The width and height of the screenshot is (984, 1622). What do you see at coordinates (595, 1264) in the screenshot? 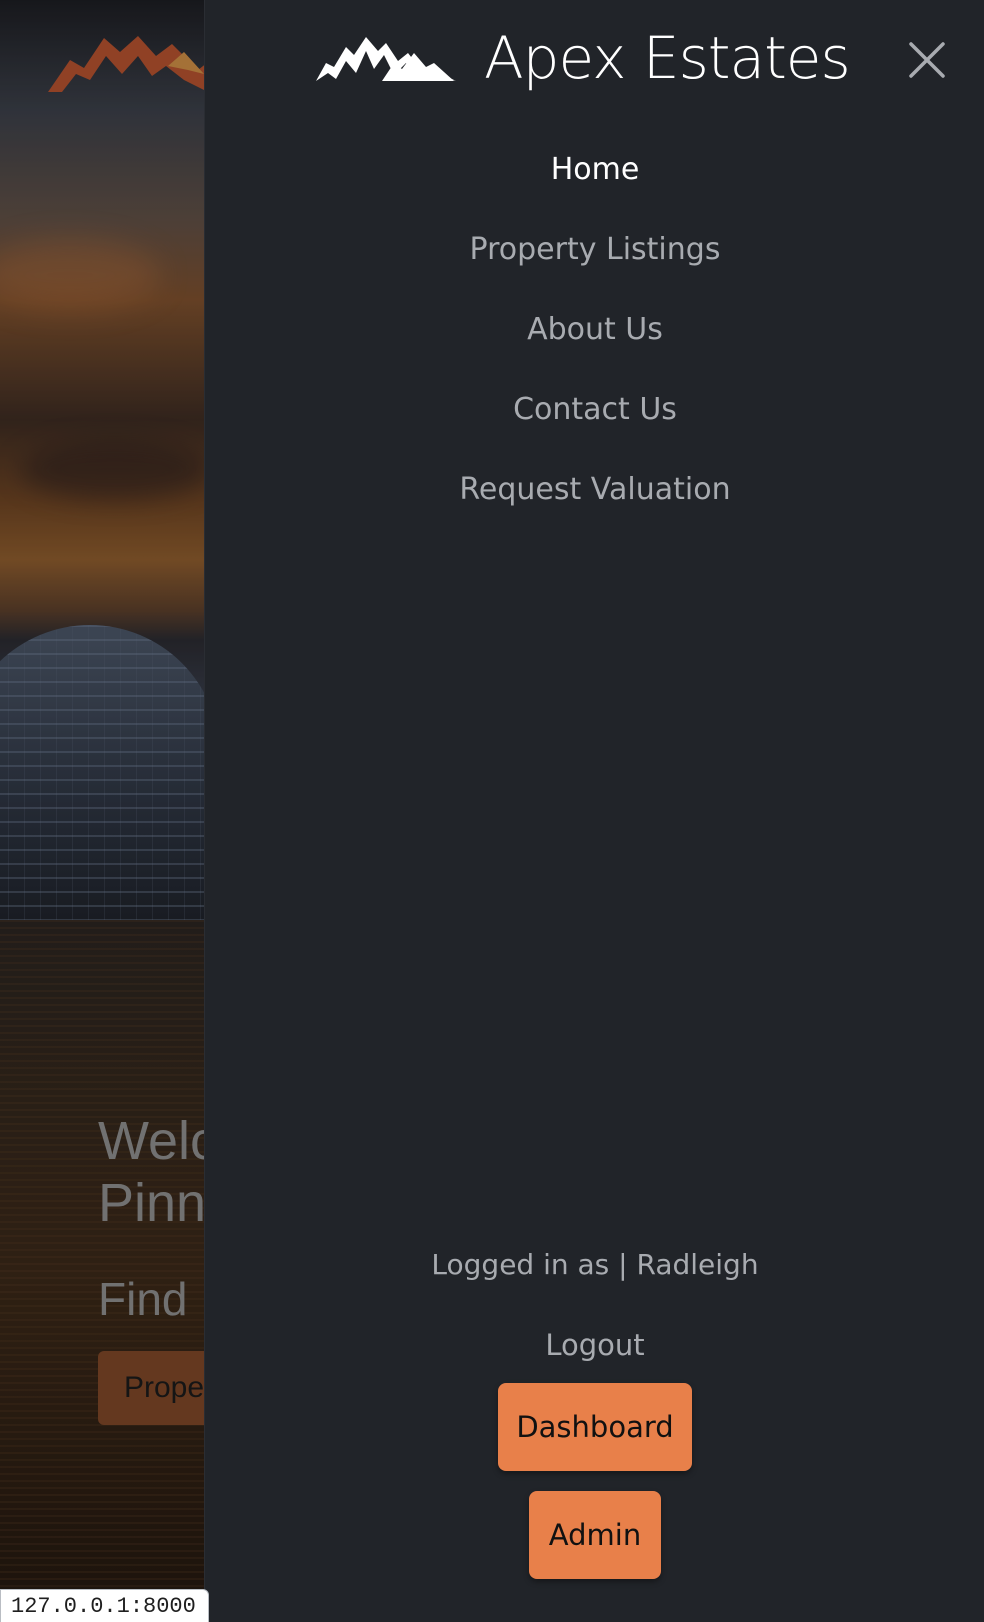
I see `logged-in-text: Logged in as | Radleigh` at bounding box center [595, 1264].